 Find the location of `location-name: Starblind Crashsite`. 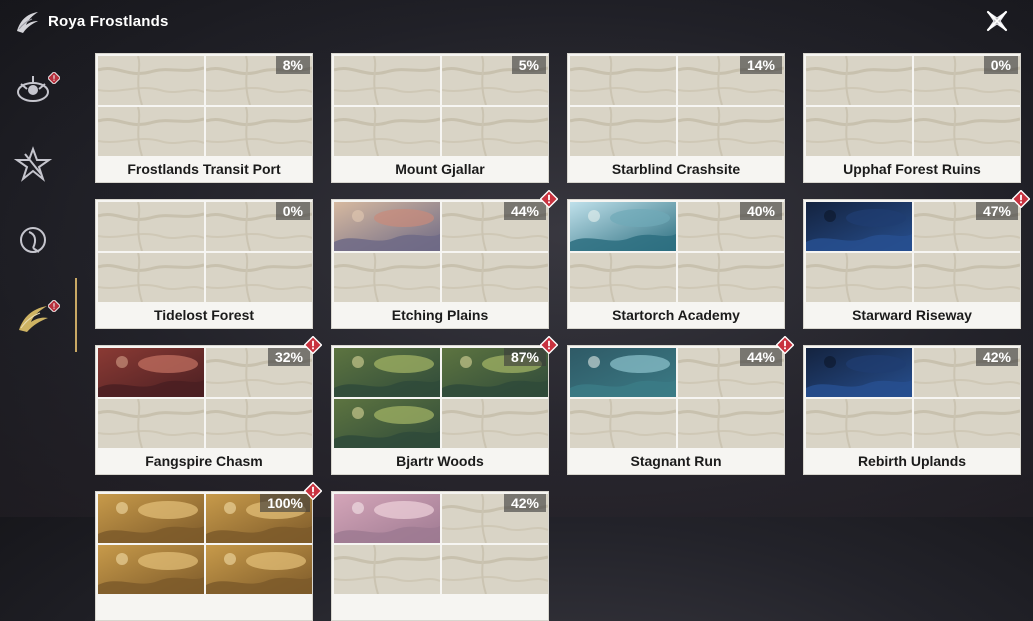

location-name: Starblind Crashsite is located at coordinates (676, 169).